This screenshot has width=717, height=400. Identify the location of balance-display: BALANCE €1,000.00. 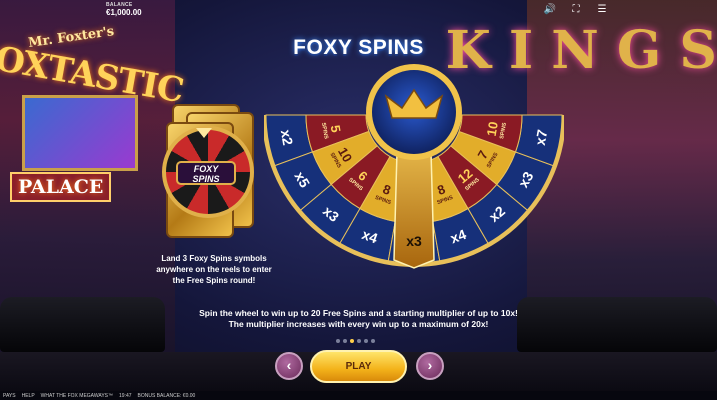
(124, 9).